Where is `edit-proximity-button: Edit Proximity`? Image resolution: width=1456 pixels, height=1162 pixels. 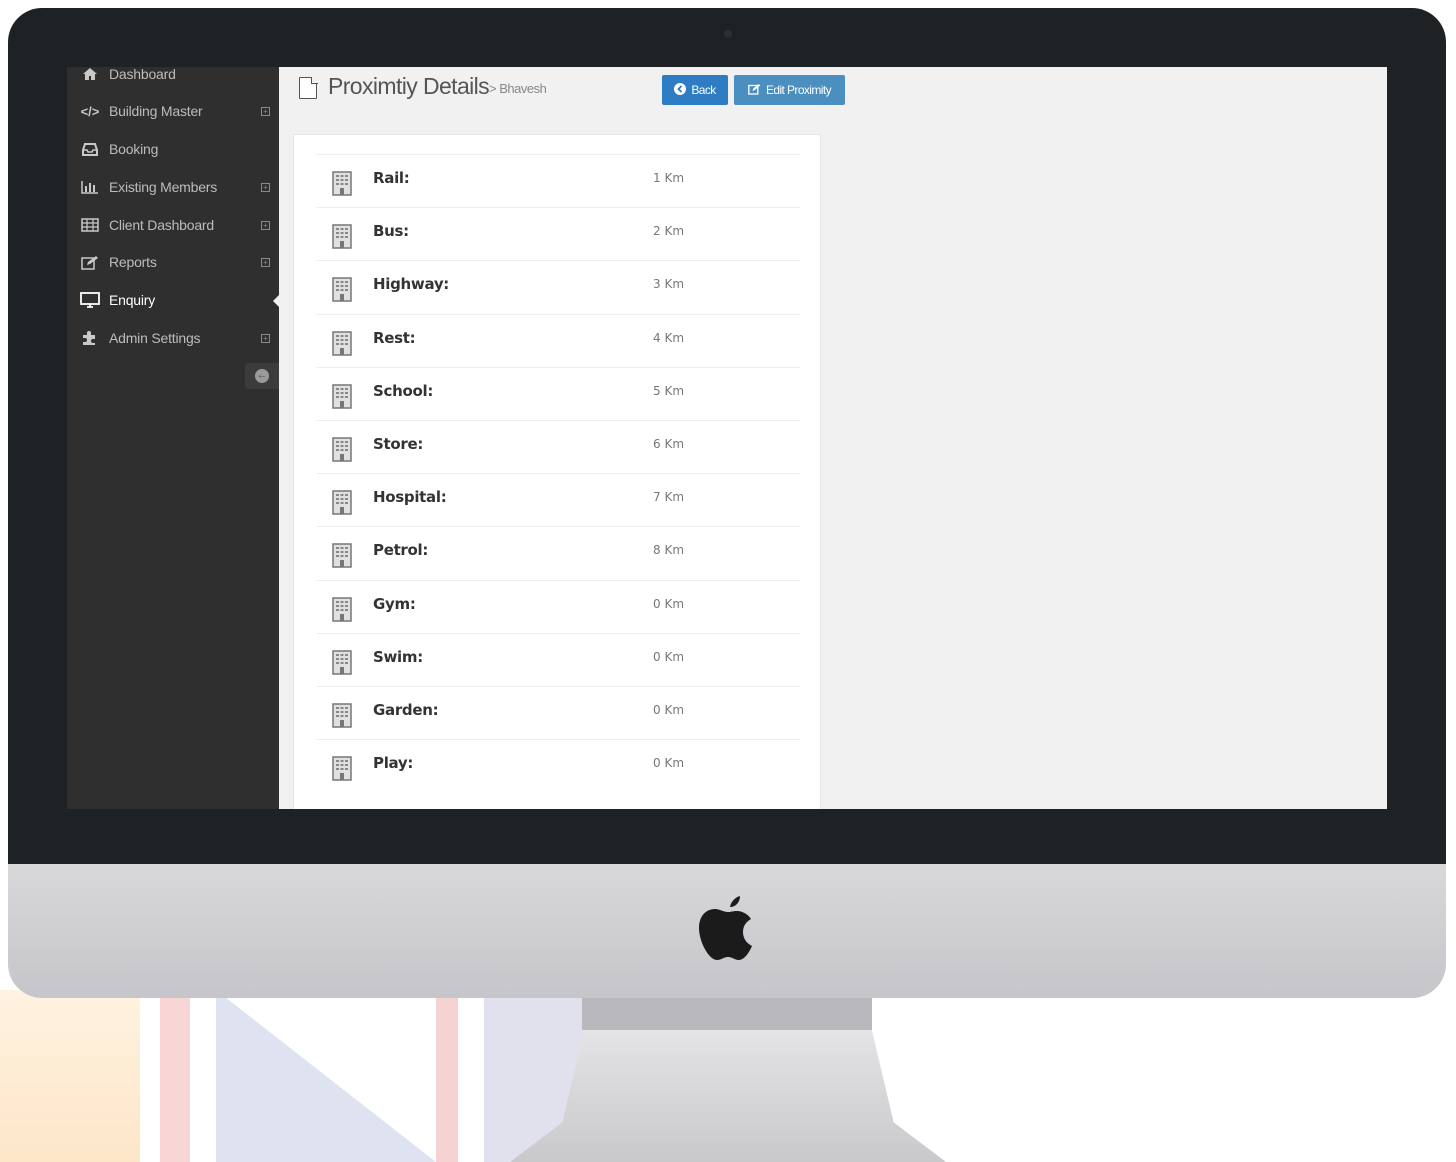
edit-proximity-button: Edit Proximity is located at coordinates (789, 90).